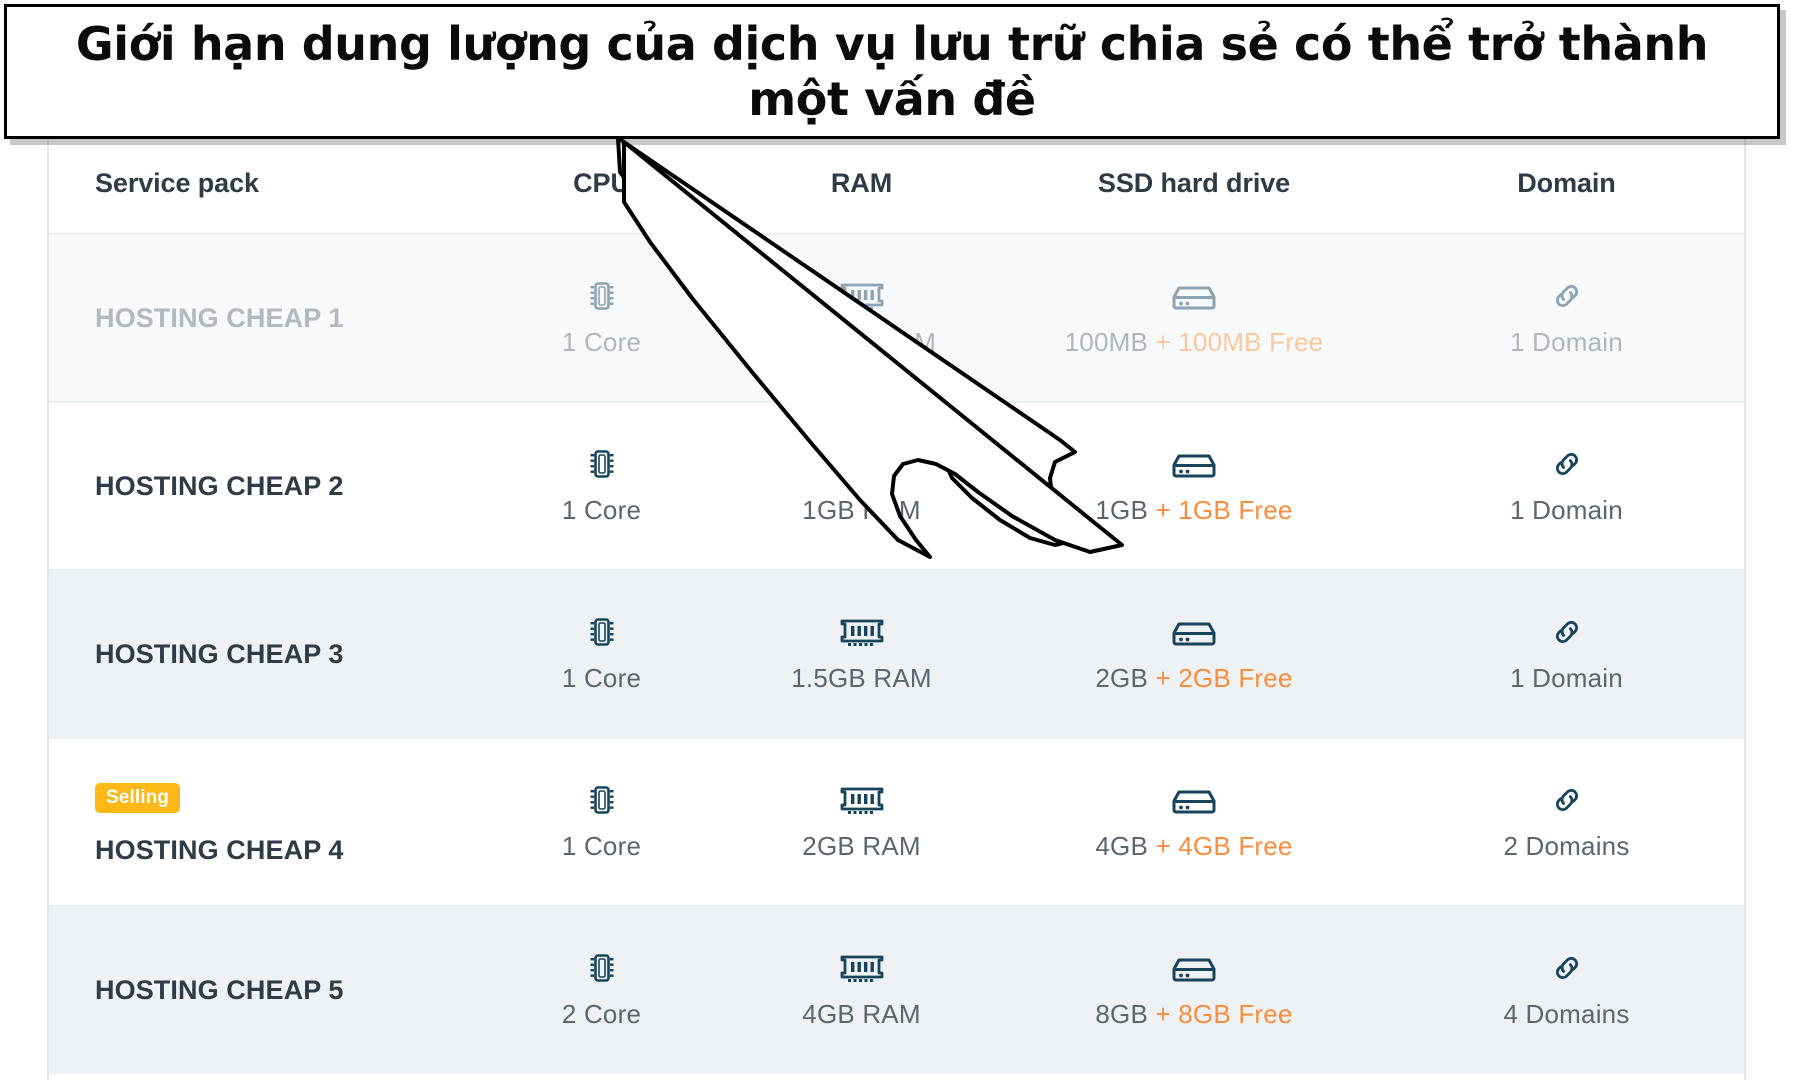 This screenshot has height=1080, width=1804. Describe the element at coordinates (861, 654) in the screenshot. I see `ram-cell: 1.5GB RAM` at that location.